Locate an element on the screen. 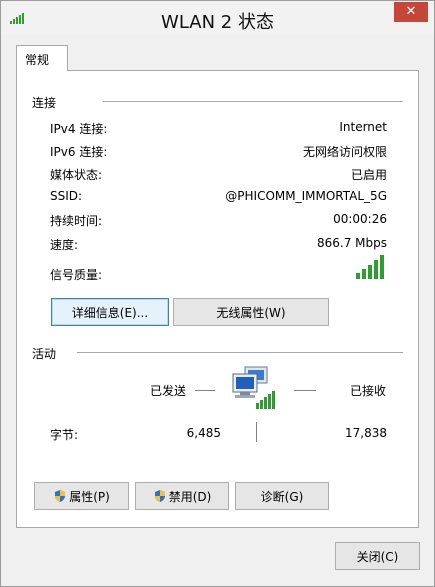 This screenshot has width=435, height=587. wireless-properties-button: 无线属性(W) is located at coordinates (251, 312).